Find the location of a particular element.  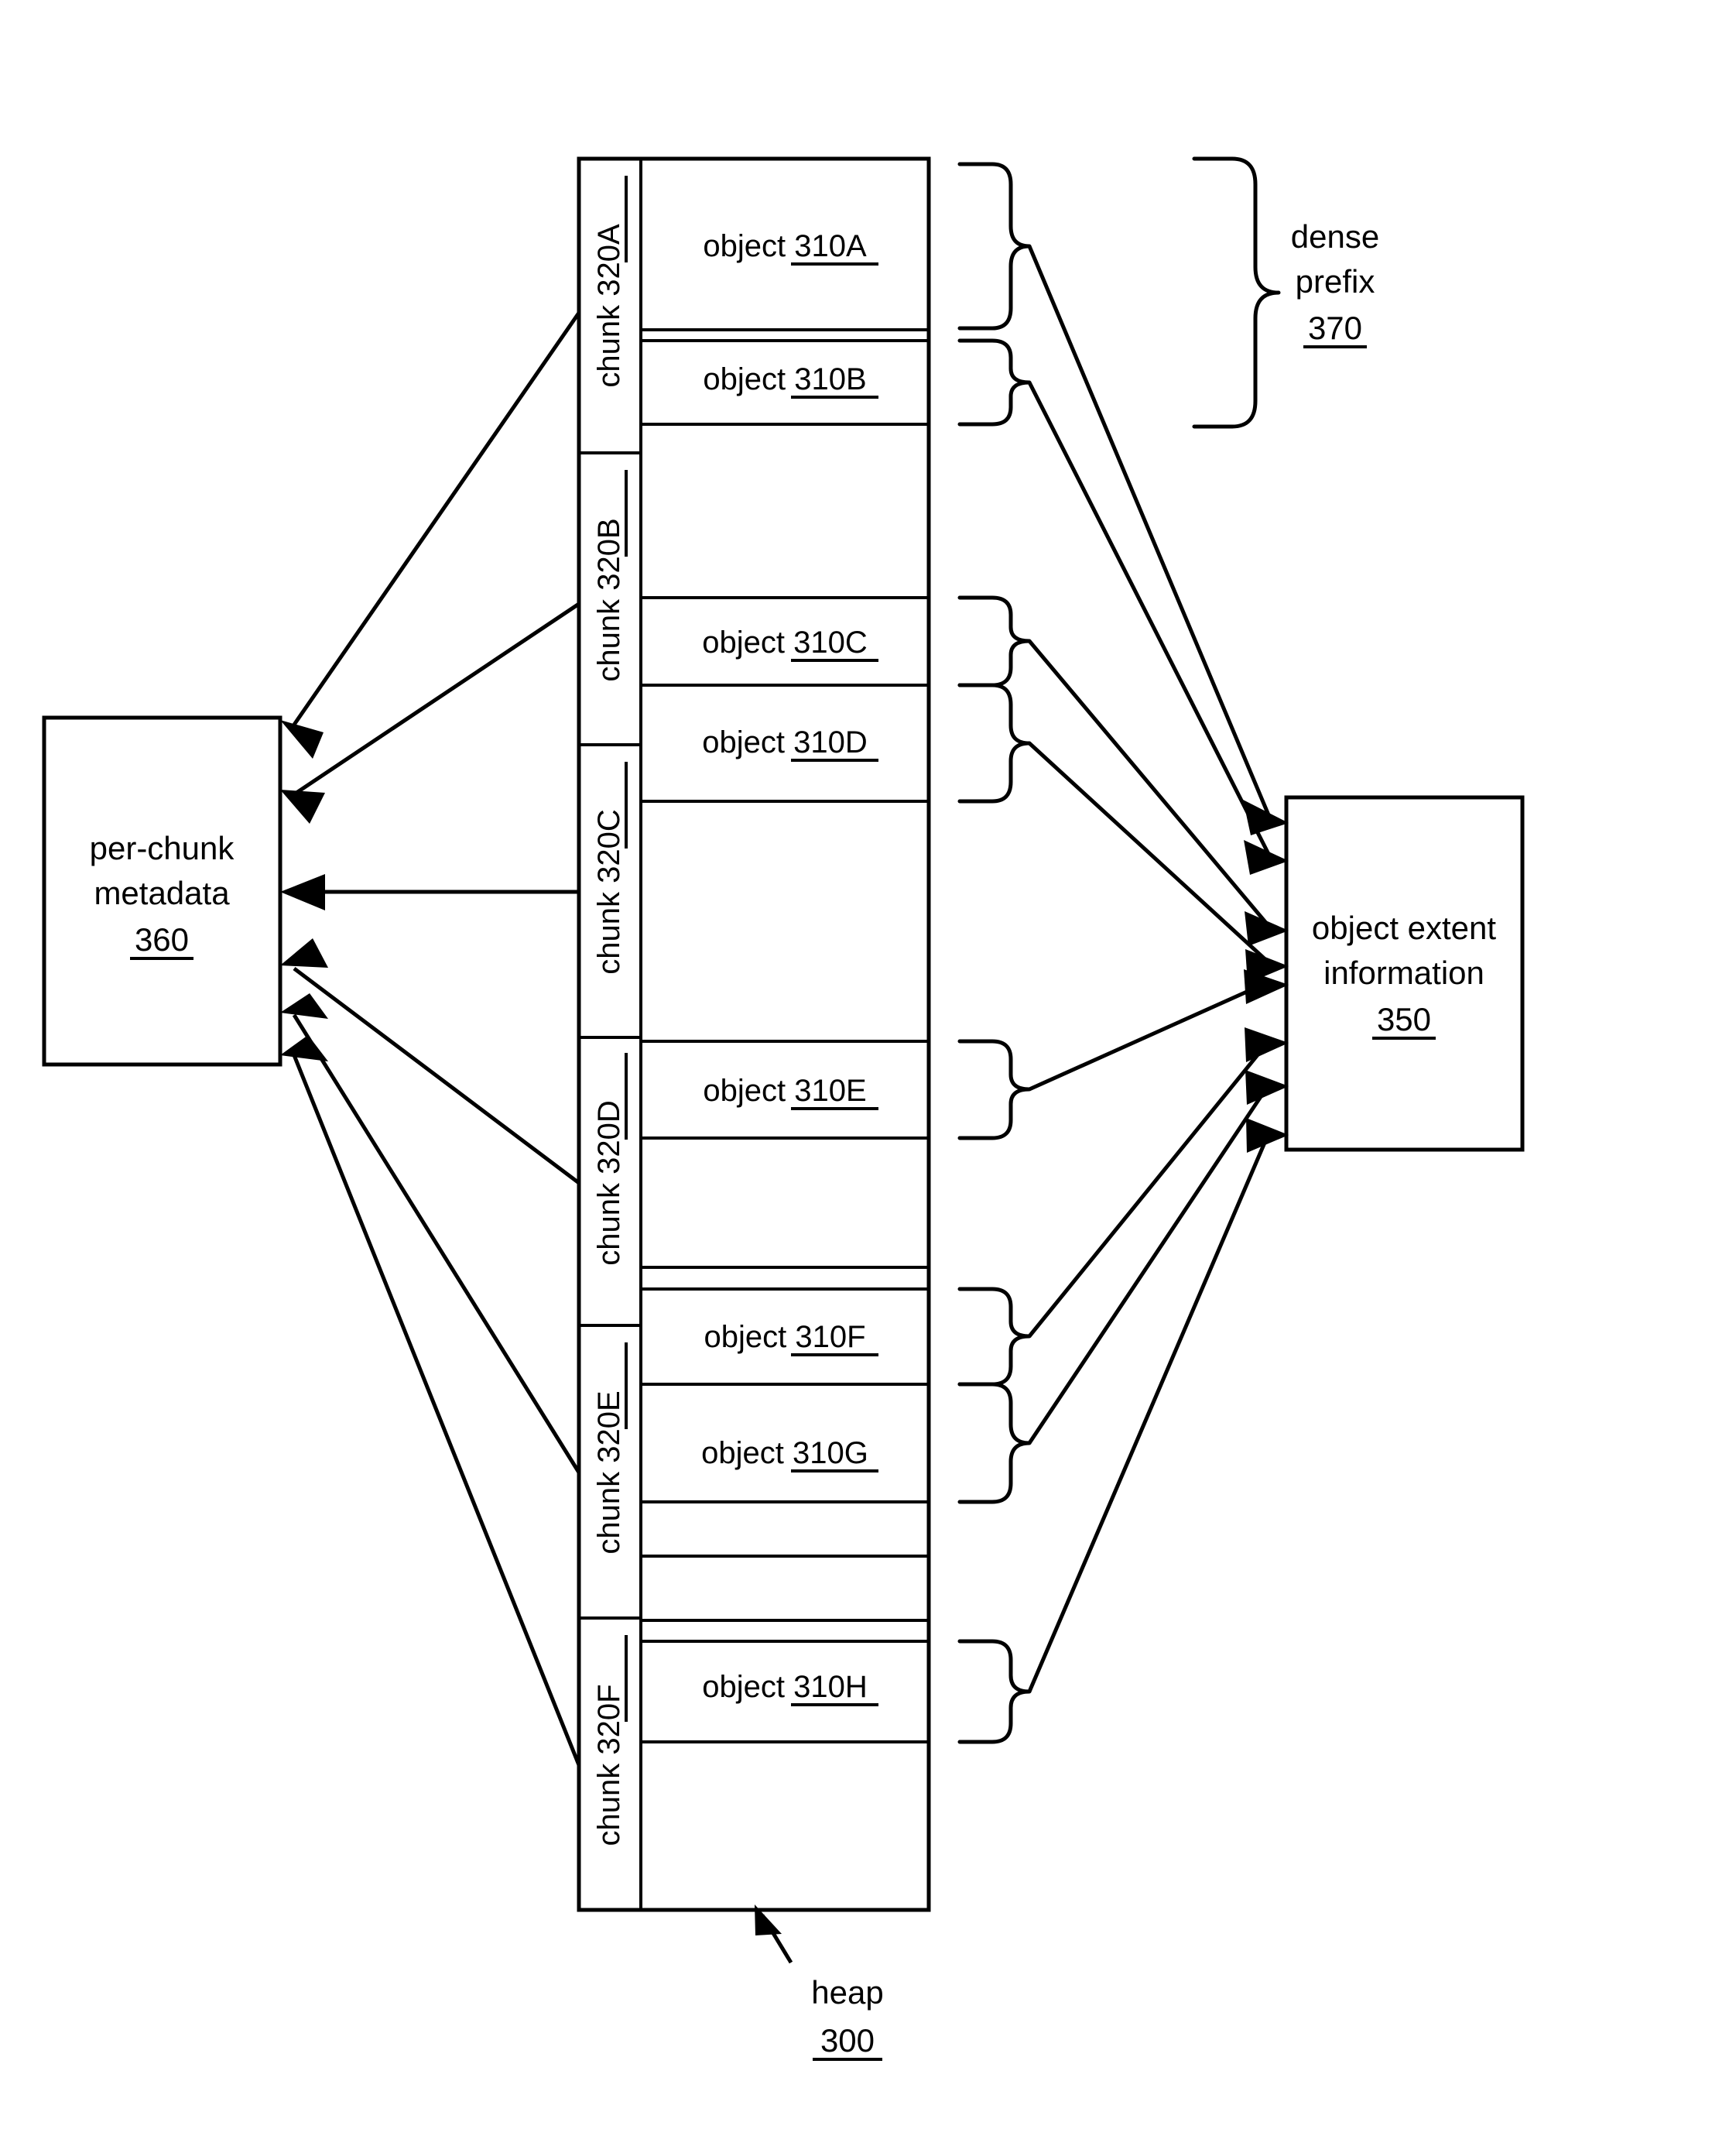

dense-prefix-line2: prefix is located at coordinates (1335, 281).